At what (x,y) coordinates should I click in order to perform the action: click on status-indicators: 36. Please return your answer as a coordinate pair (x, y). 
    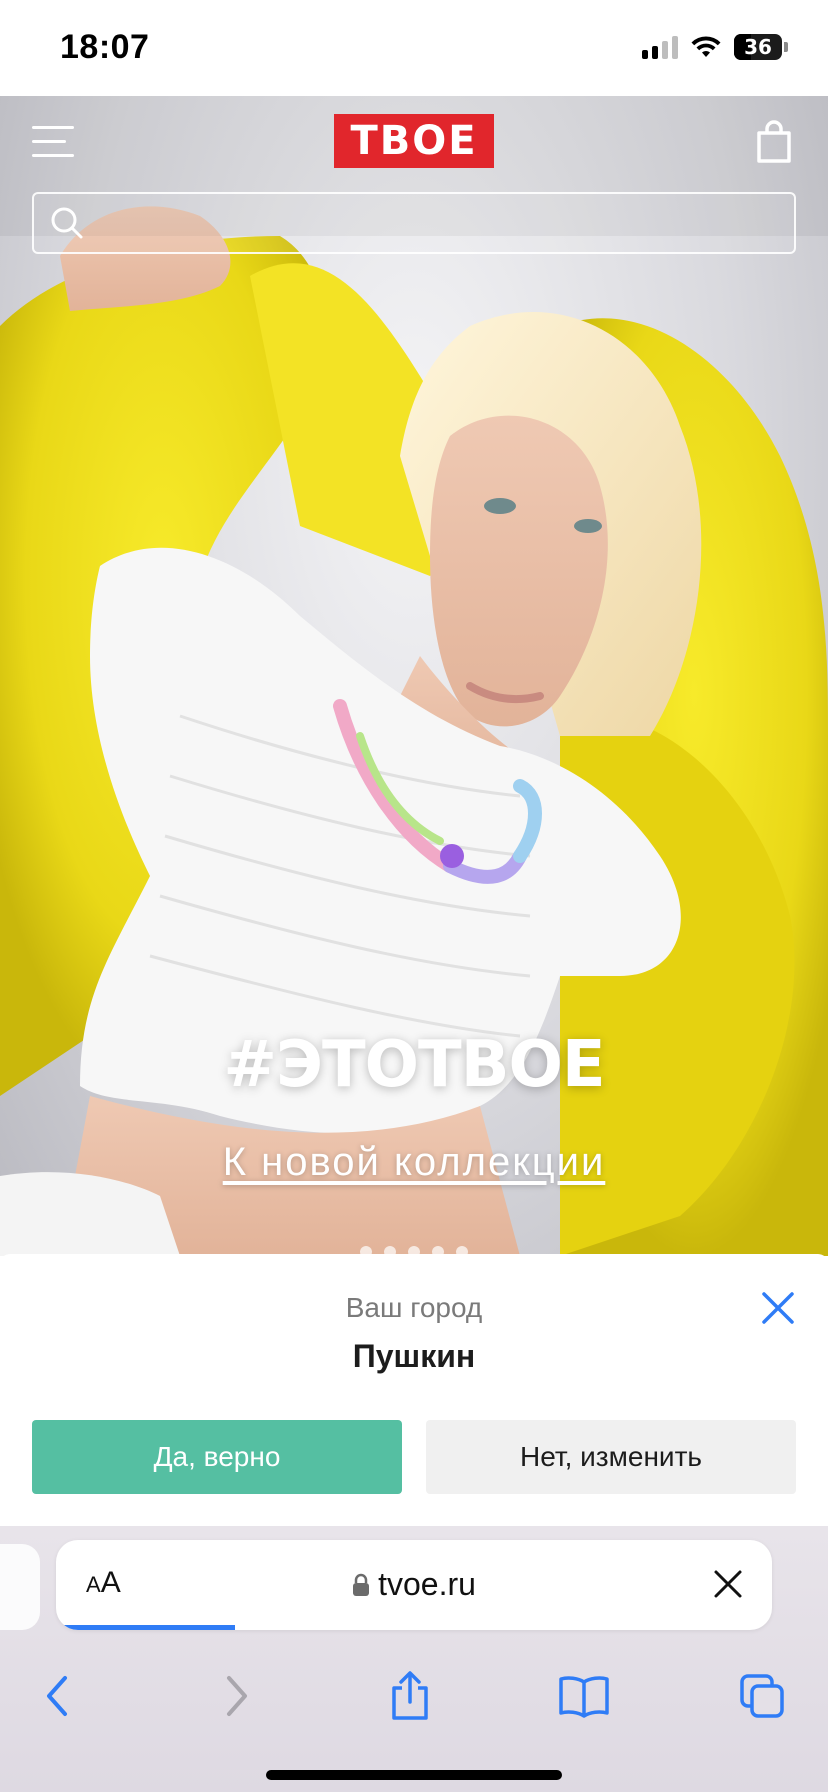
    Looking at the image, I should click on (715, 47).